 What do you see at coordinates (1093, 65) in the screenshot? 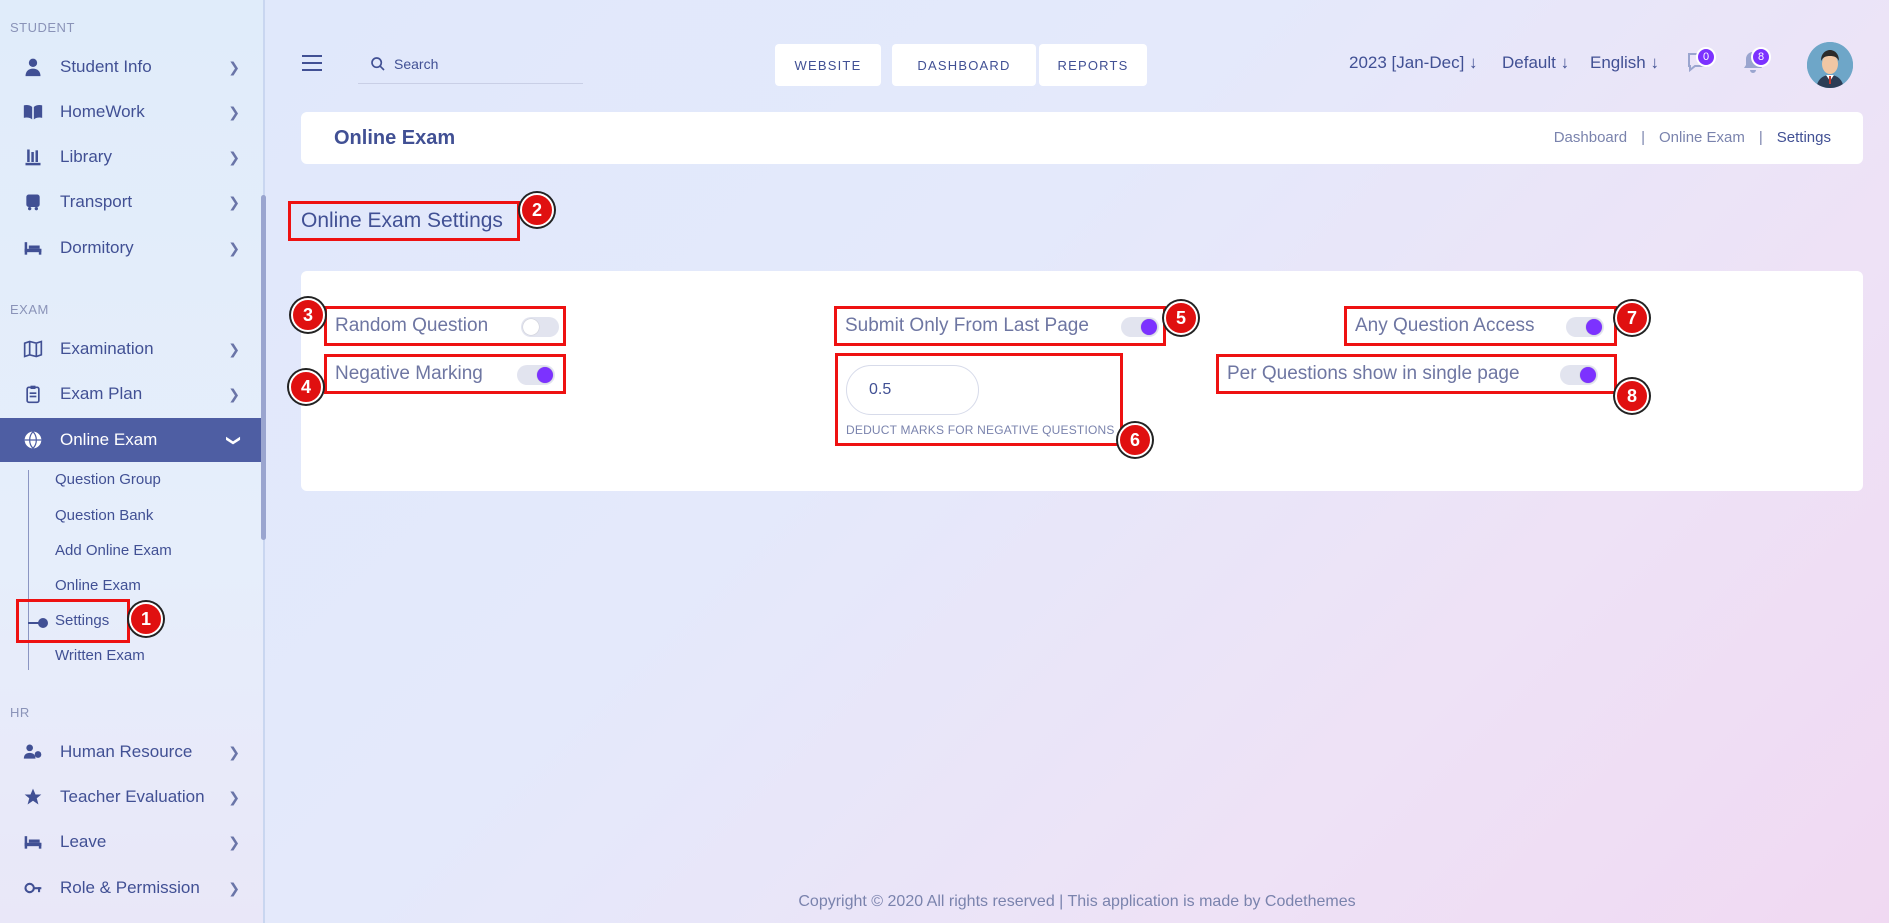
I see `reports-button: REPORTS` at bounding box center [1093, 65].